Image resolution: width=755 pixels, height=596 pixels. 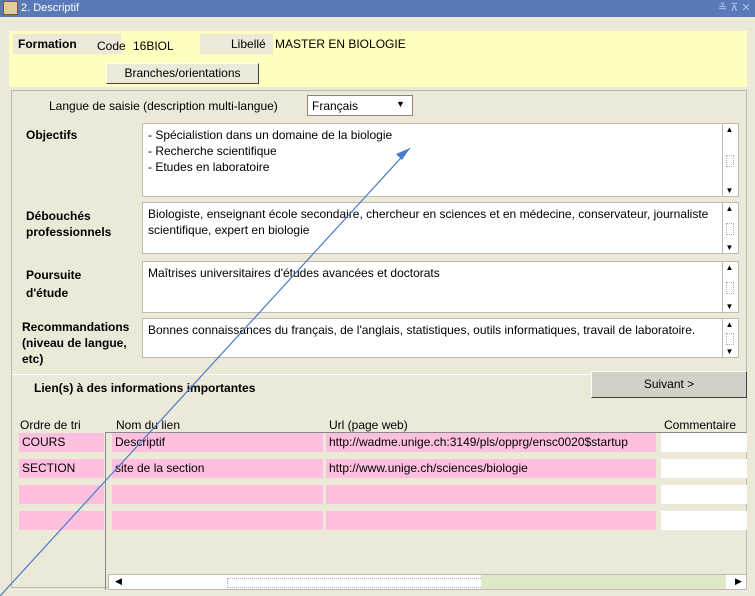 I want to click on window-controls: ≚ ⊼ ✕, so click(x=734, y=7).